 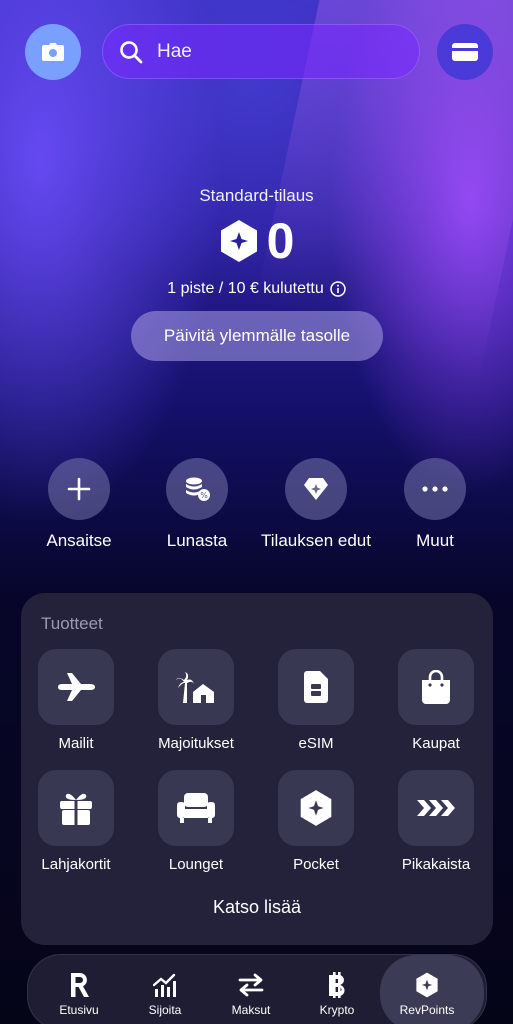 What do you see at coordinates (435, 505) in the screenshot?
I see `action-more: Muut` at bounding box center [435, 505].